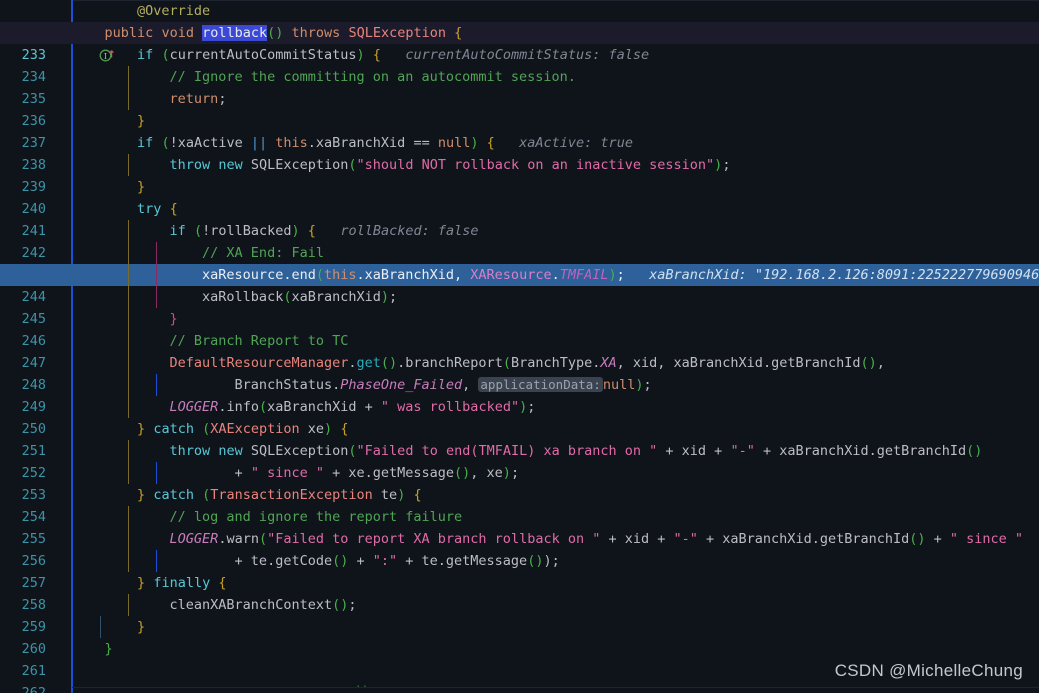 The height and width of the screenshot is (693, 1039). What do you see at coordinates (519, 504) in the screenshot?
I see `code-line-254: 254 } catch (TransactionException te) {` at bounding box center [519, 504].